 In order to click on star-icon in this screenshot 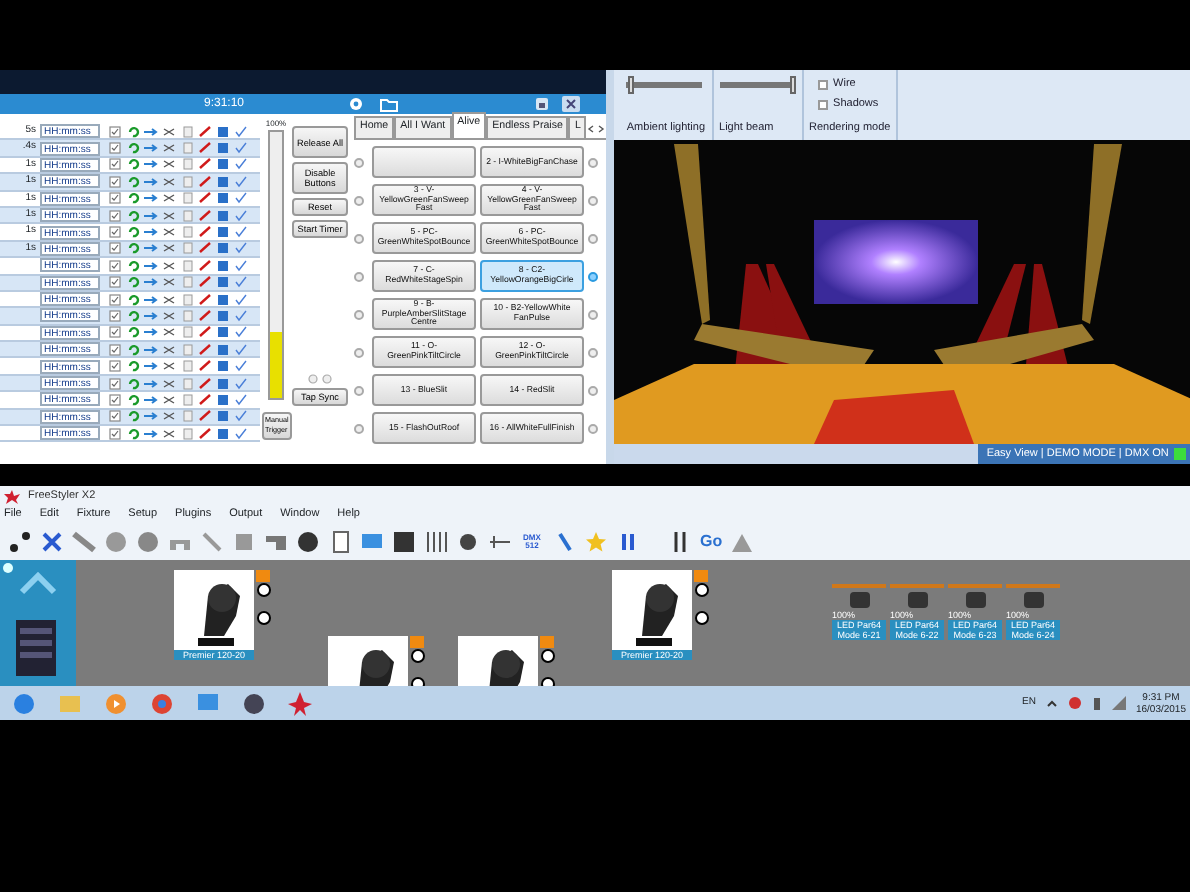, I will do `click(596, 542)`.